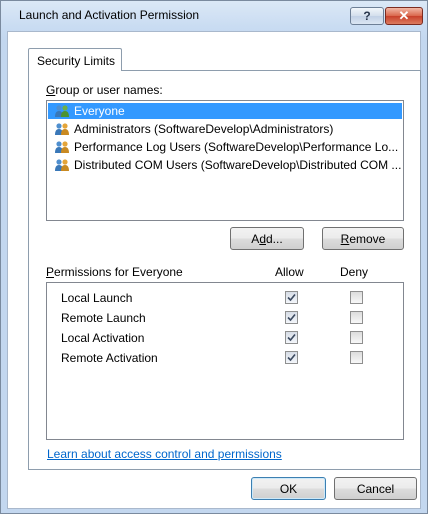 The image size is (428, 514). I want to click on permission-row: Remote Launch, so click(225, 318).